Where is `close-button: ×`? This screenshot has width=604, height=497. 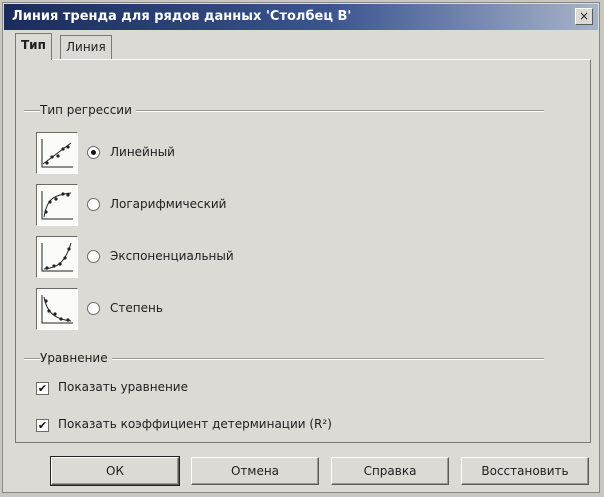
close-button: × is located at coordinates (584, 16).